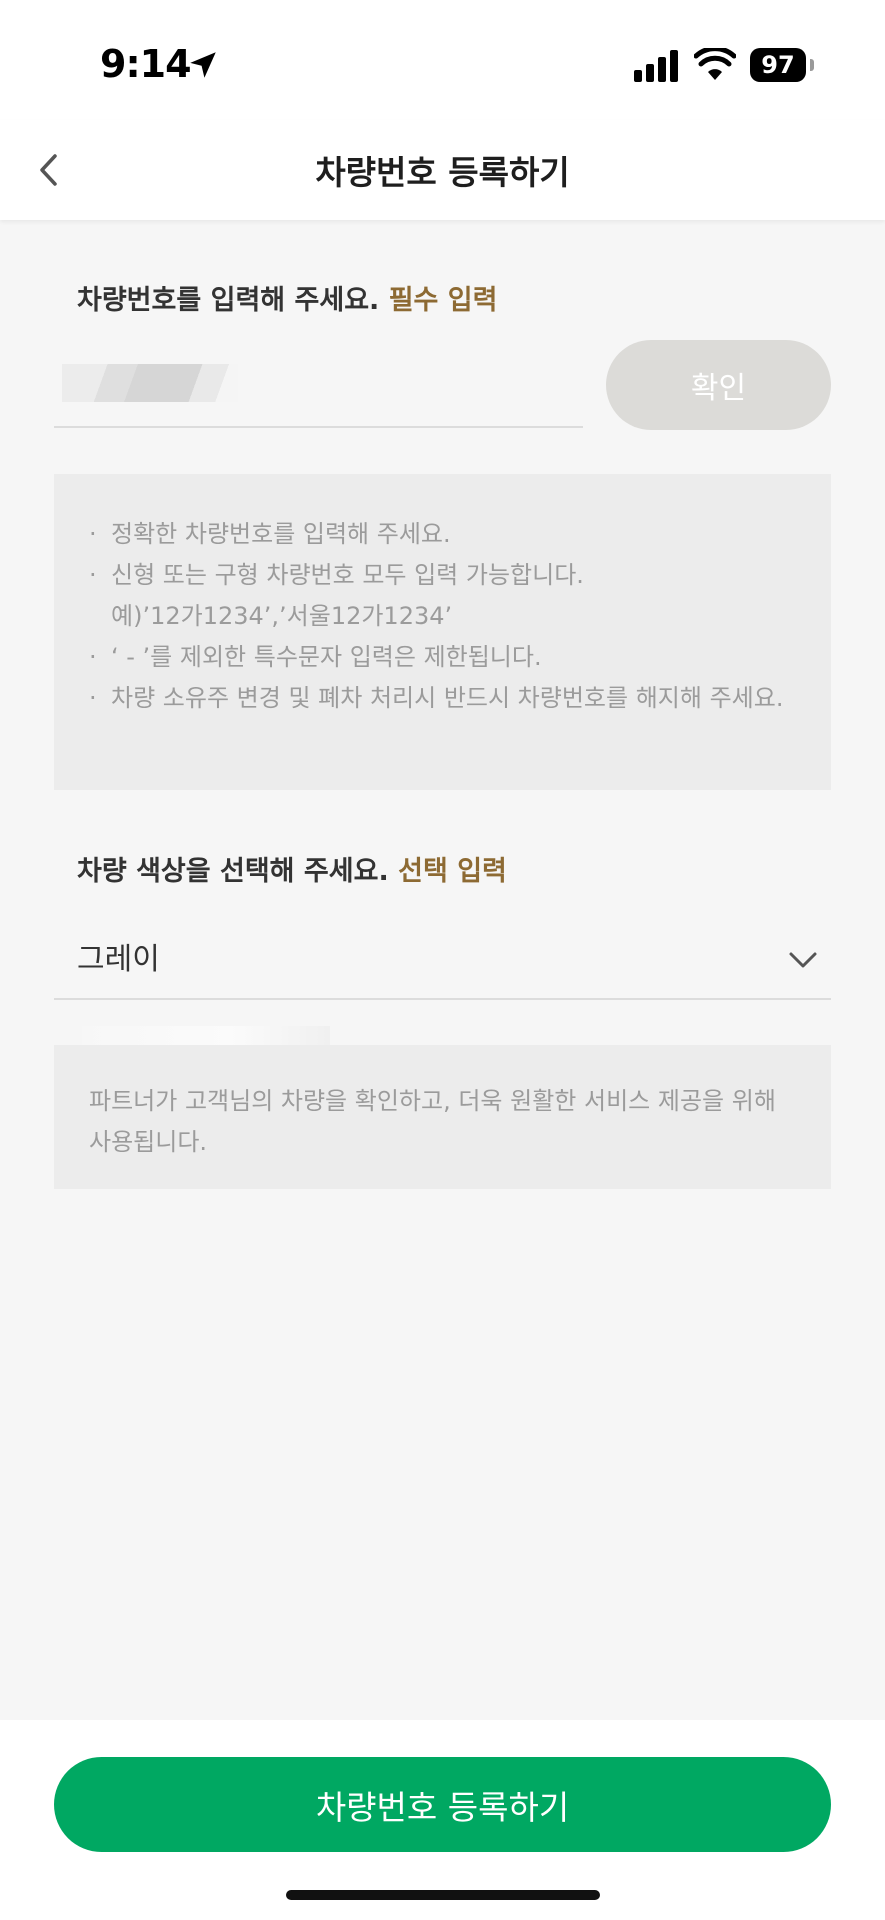 This screenshot has height=1920, width=885. I want to click on masked-plate-value, so click(150, 383).